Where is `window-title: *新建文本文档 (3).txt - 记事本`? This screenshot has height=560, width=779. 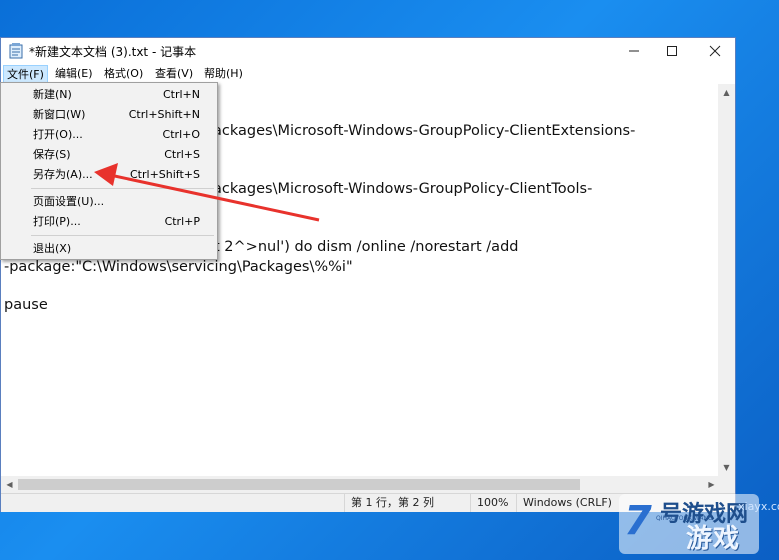
window-title: *新建文本文档 (3).txt - 记事本 is located at coordinates (113, 52).